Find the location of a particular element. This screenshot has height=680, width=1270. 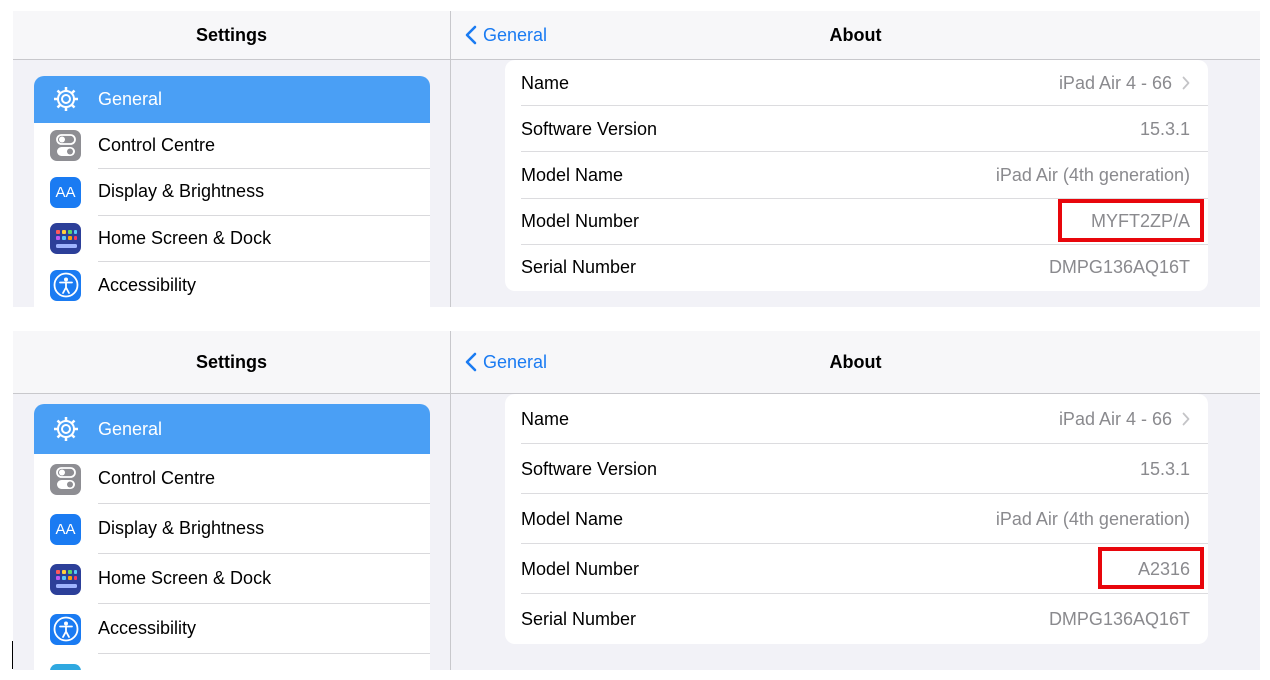

partial-app-icon is located at coordinates (65, 666).